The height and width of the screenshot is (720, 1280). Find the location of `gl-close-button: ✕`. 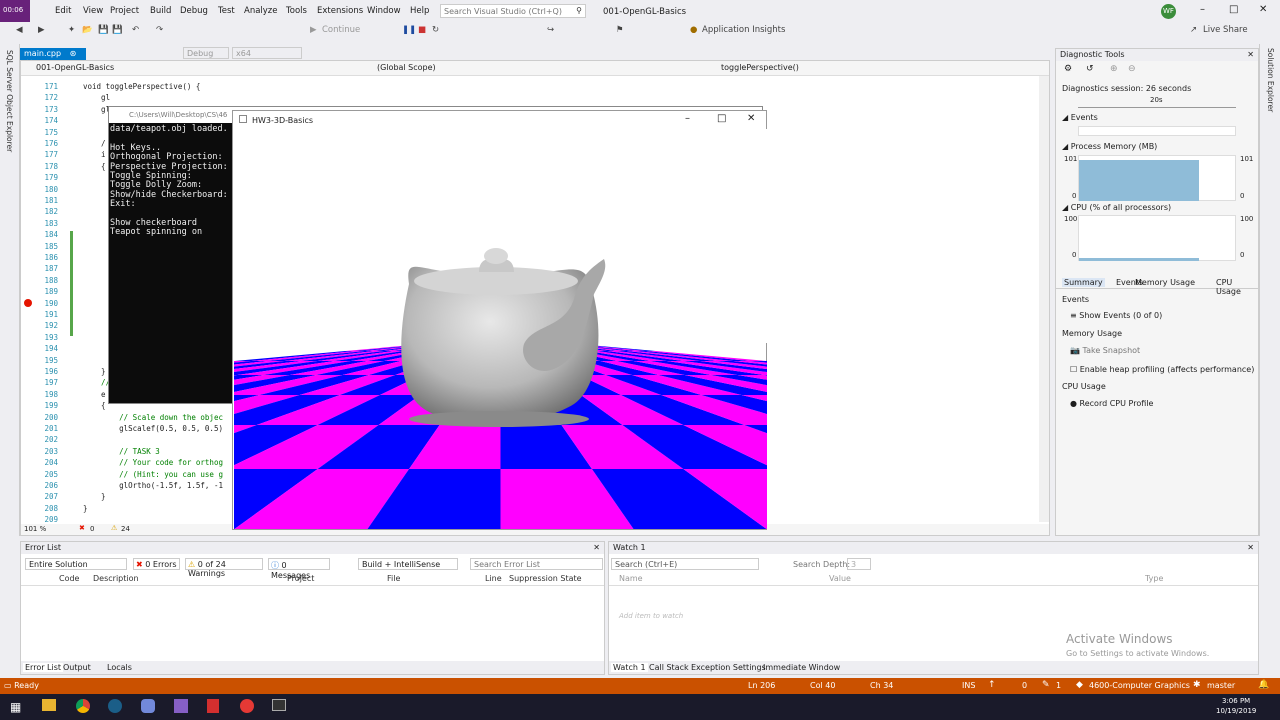

gl-close-button: ✕ is located at coordinates (751, 118).